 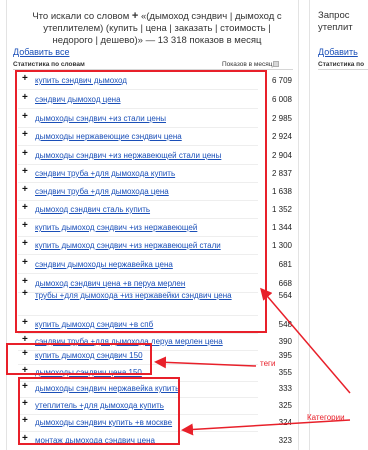 What do you see at coordinates (268, 363) in the screenshot?
I see `tags-annotation: теги` at bounding box center [268, 363].